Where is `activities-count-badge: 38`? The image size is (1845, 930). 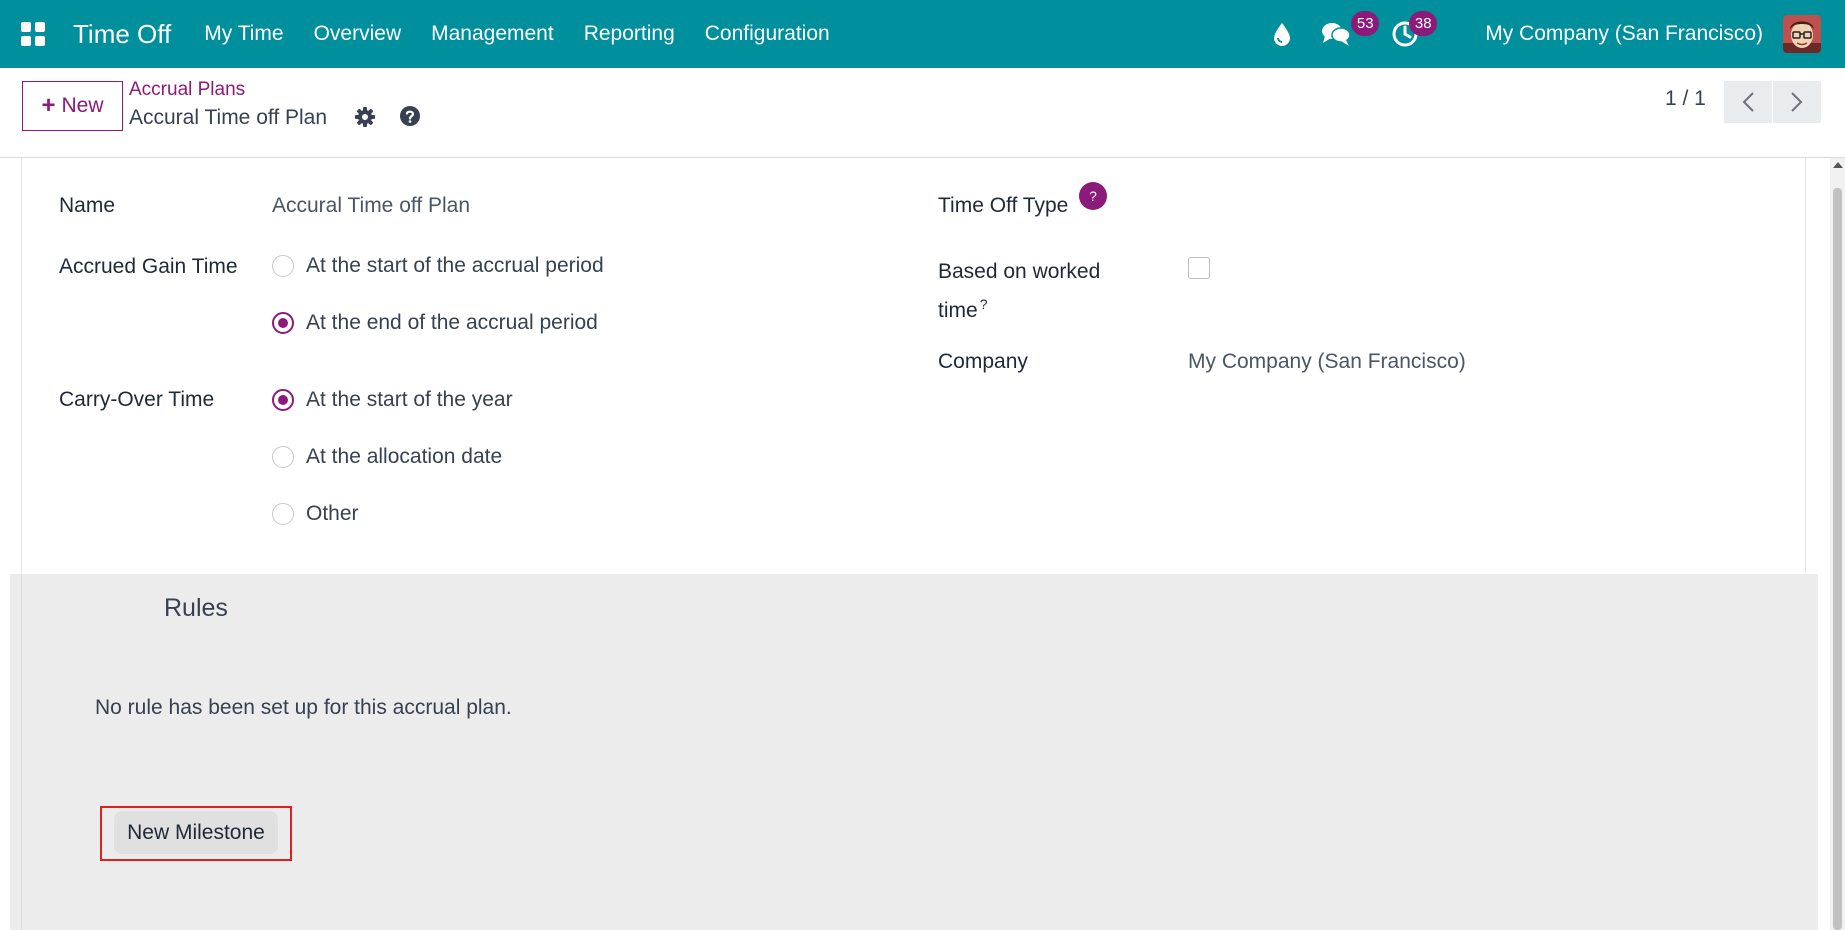 activities-count-badge: 38 is located at coordinates (1423, 23).